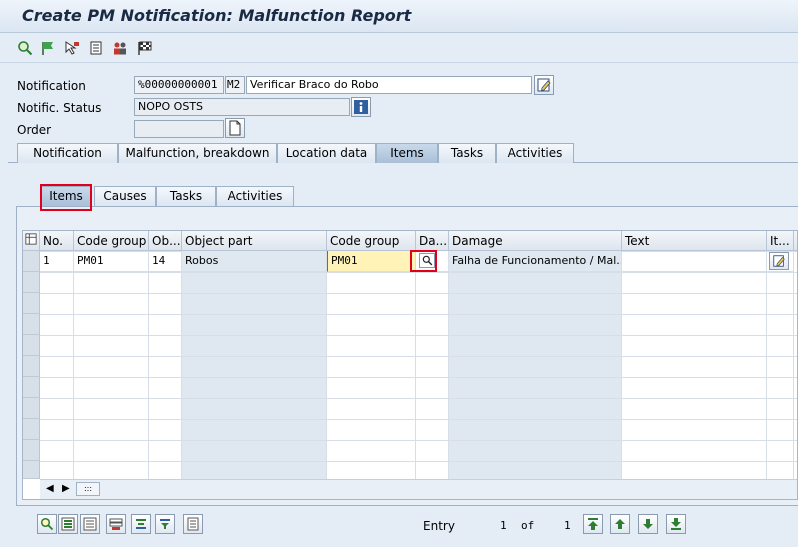  What do you see at coordinates (567, 525) in the screenshot?
I see `entry-total: 1` at bounding box center [567, 525].